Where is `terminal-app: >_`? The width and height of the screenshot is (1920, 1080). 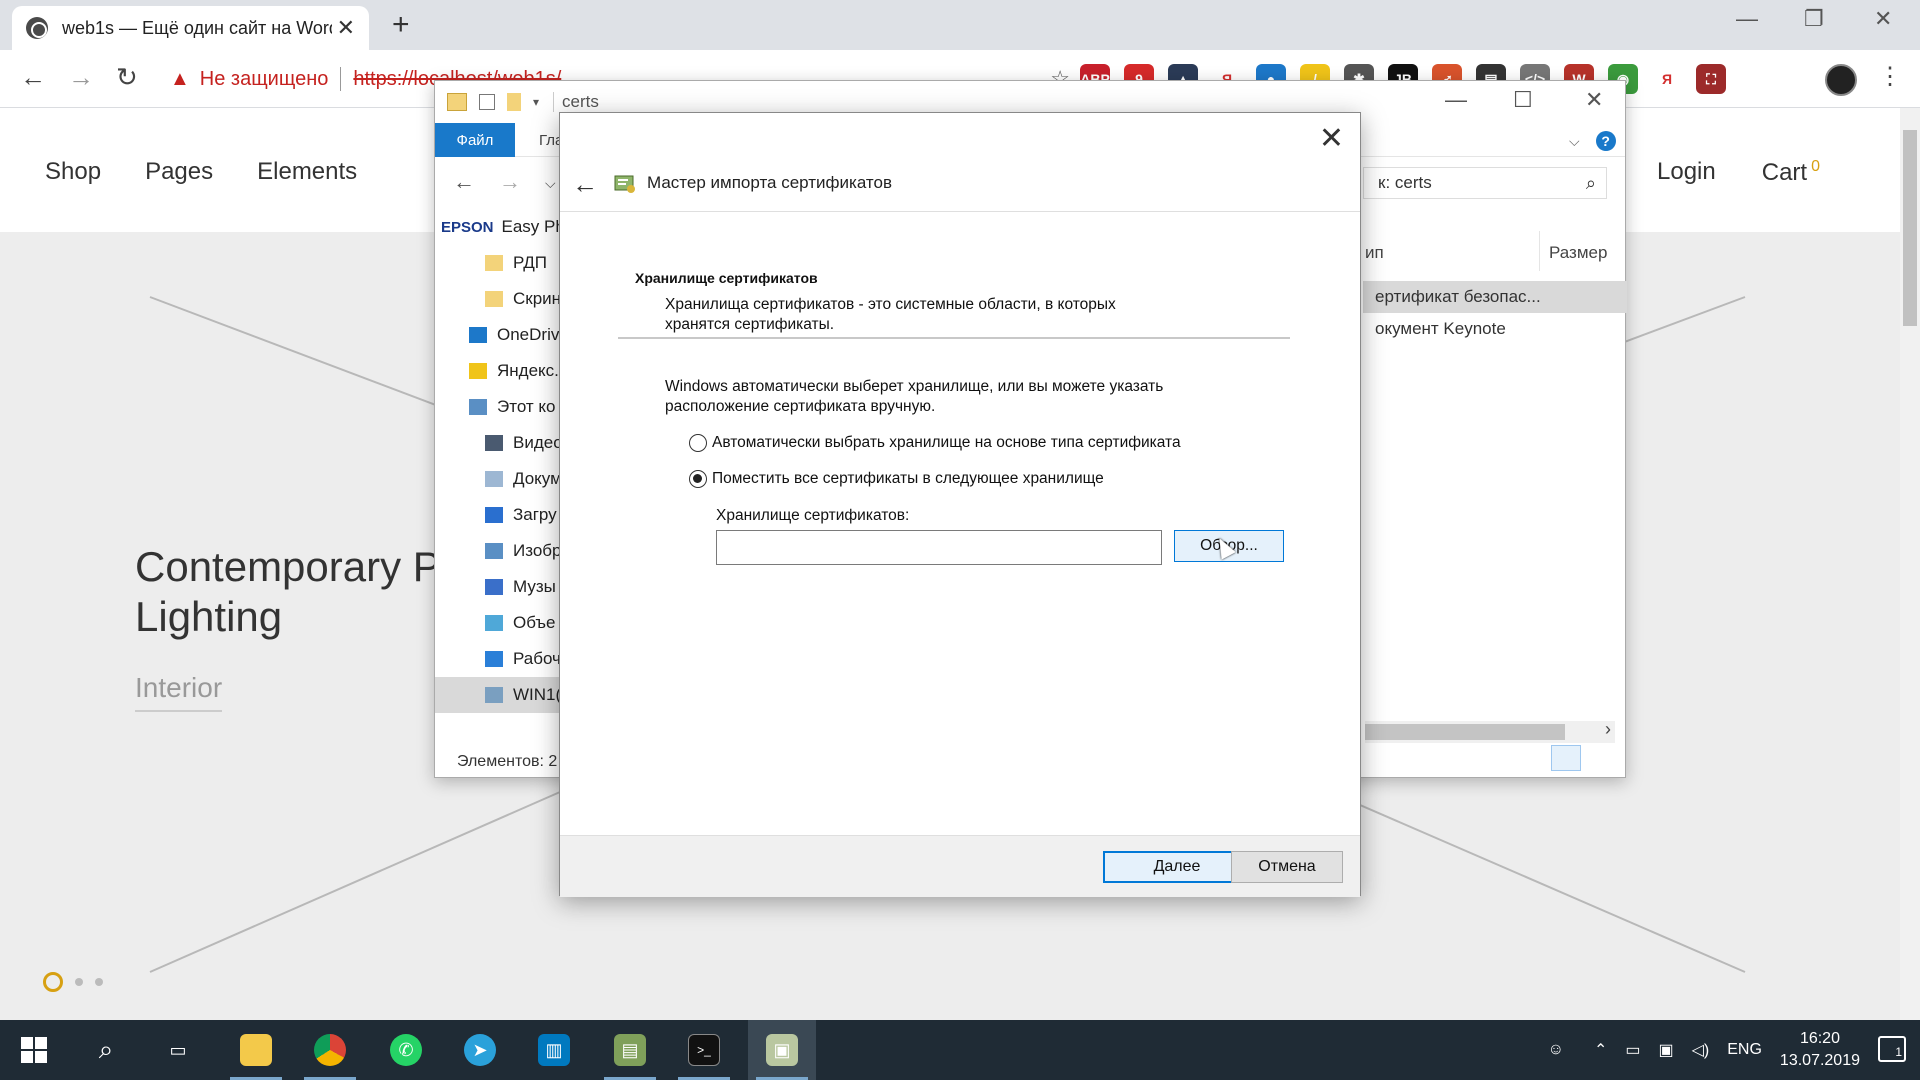 terminal-app: >_ is located at coordinates (704, 1050).